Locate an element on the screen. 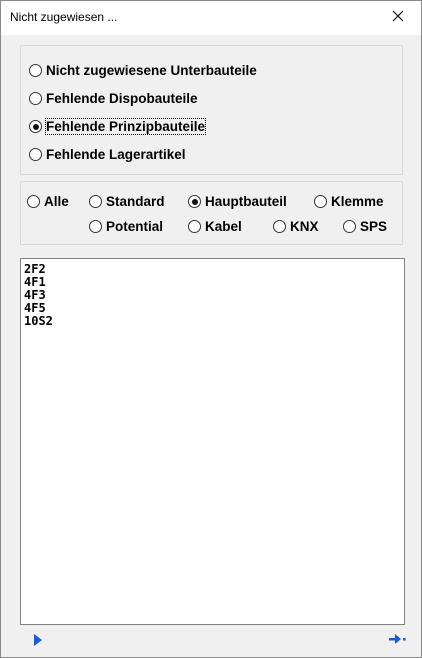  play-icon is located at coordinates (38, 642).